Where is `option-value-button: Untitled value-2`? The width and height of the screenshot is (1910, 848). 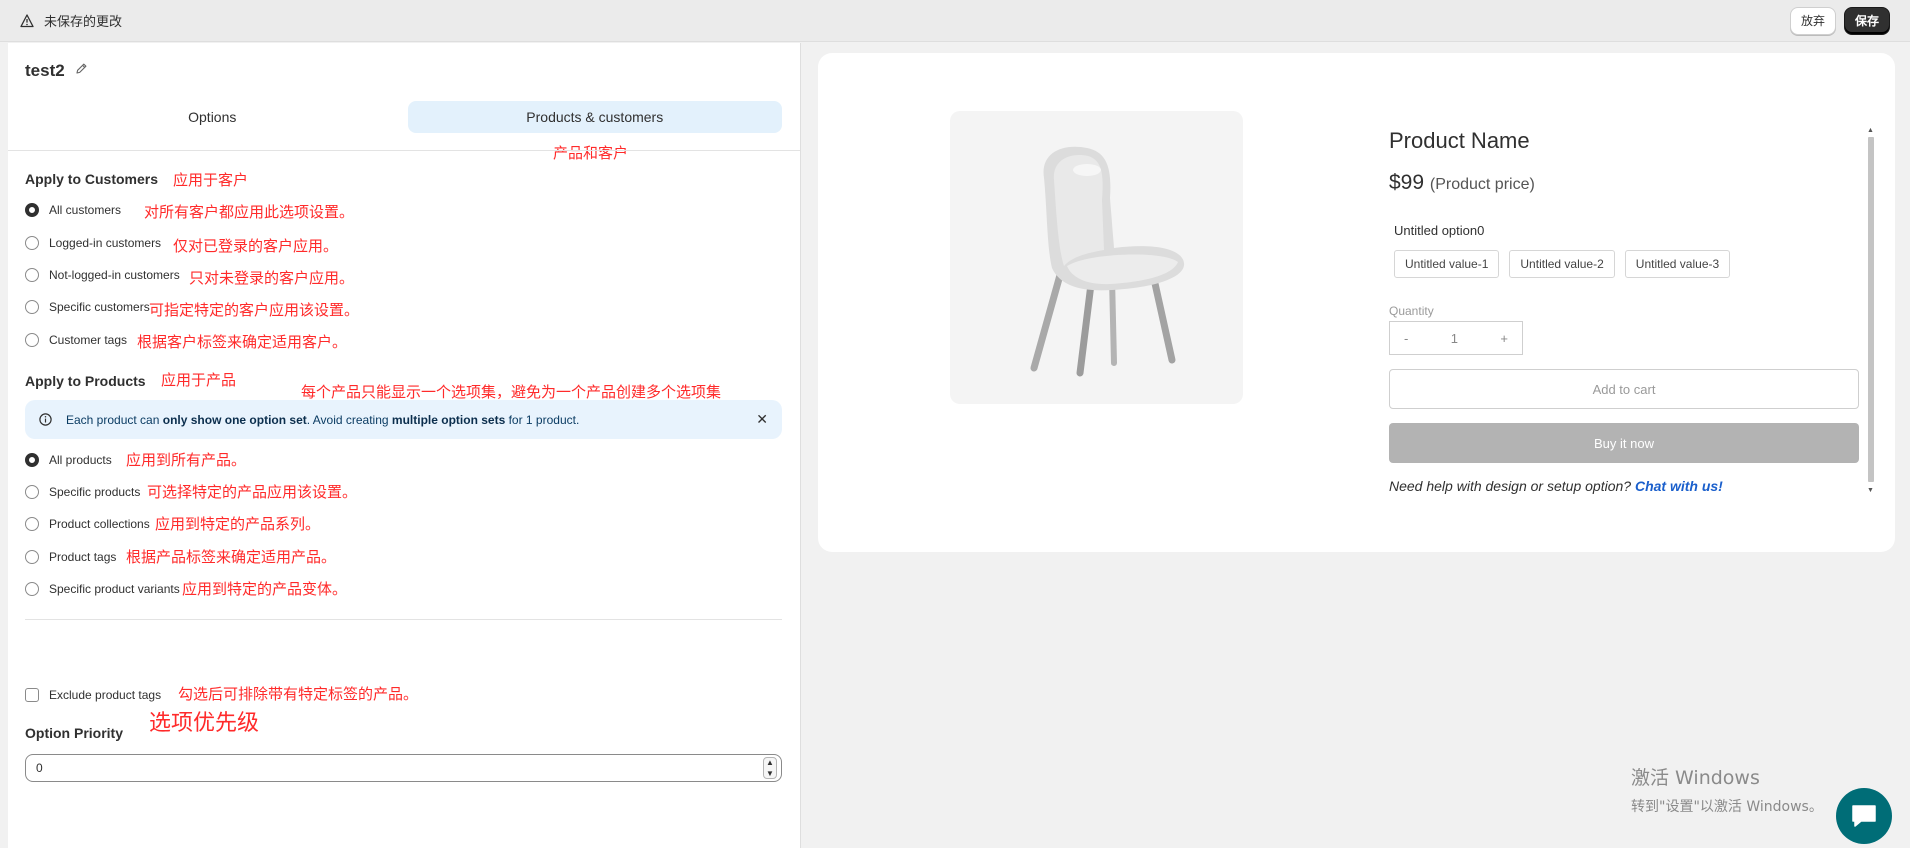
option-value-button: Untitled value-2 is located at coordinates (1562, 264).